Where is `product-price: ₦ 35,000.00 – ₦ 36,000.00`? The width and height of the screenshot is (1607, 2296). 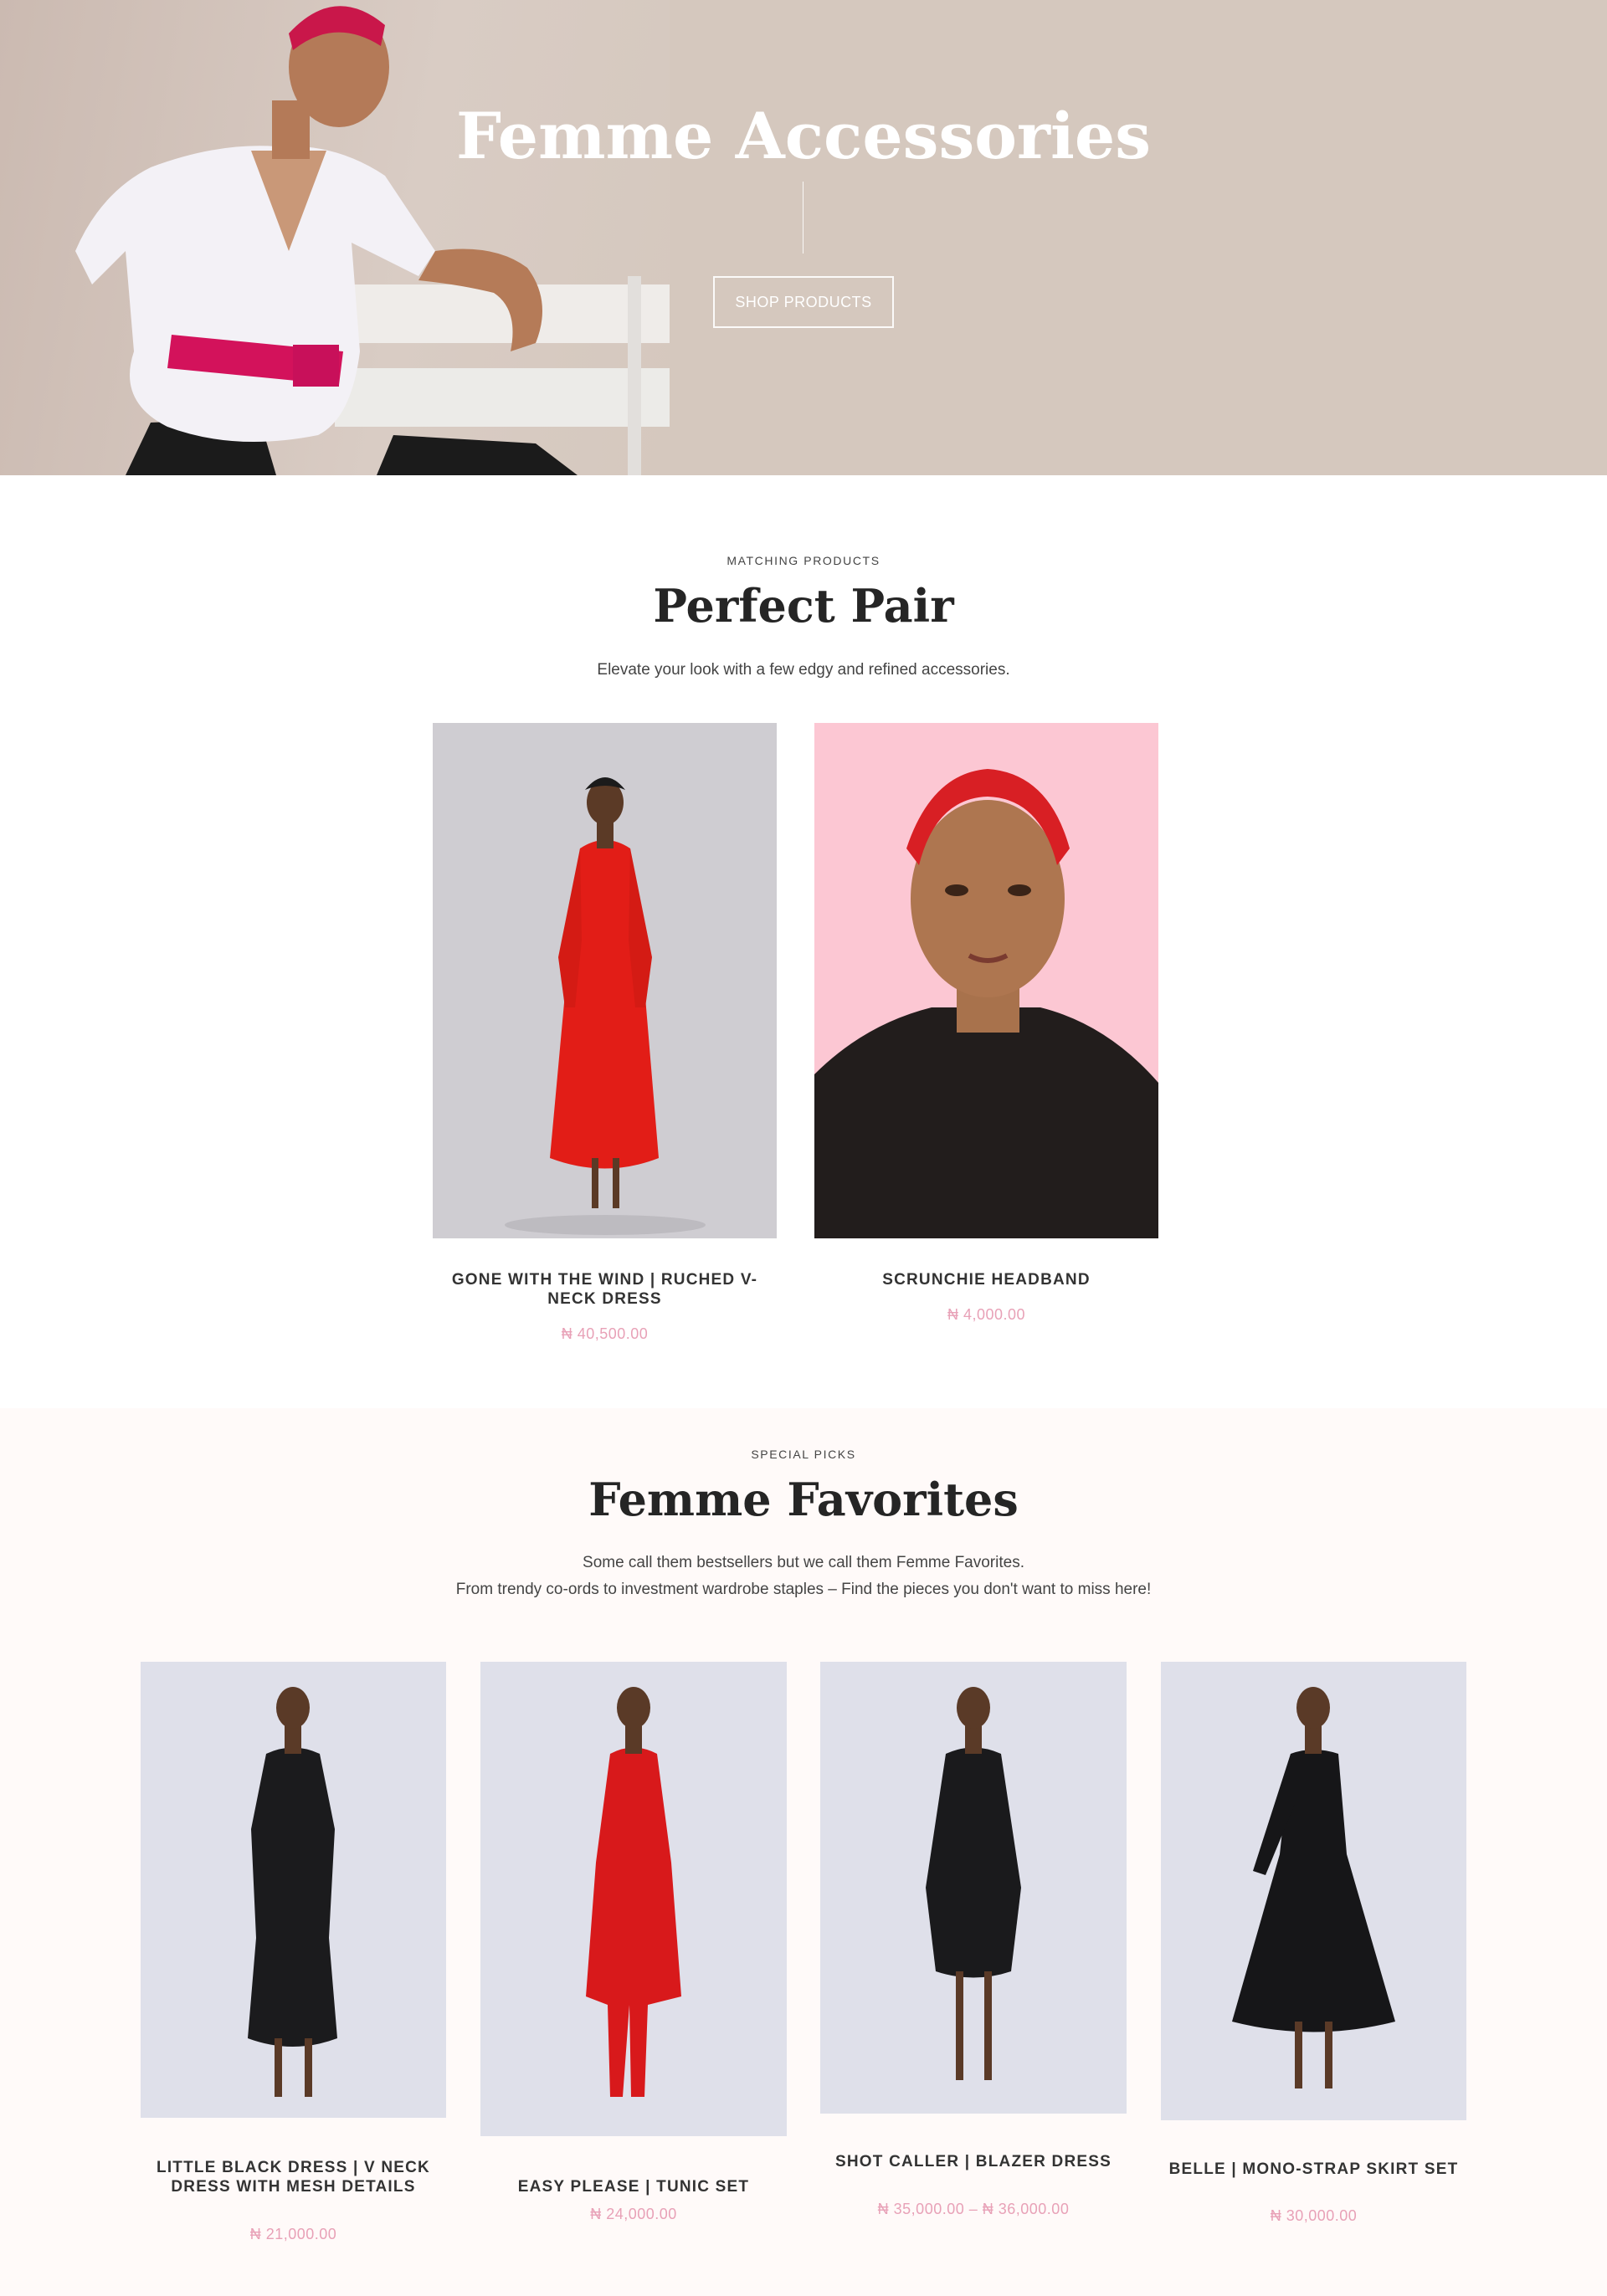
product-price: ₦ 35,000.00 – ₦ 36,000.00 is located at coordinates (973, 2209).